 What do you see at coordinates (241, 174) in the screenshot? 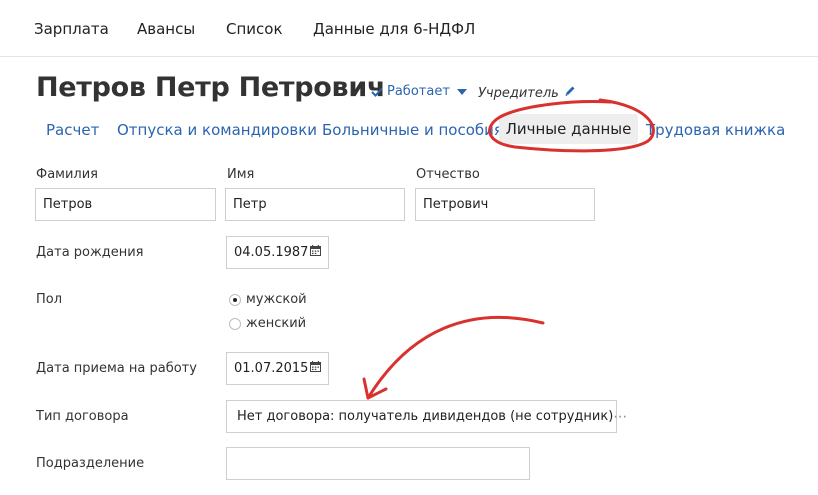
I see `first-name-label: Имя` at bounding box center [241, 174].